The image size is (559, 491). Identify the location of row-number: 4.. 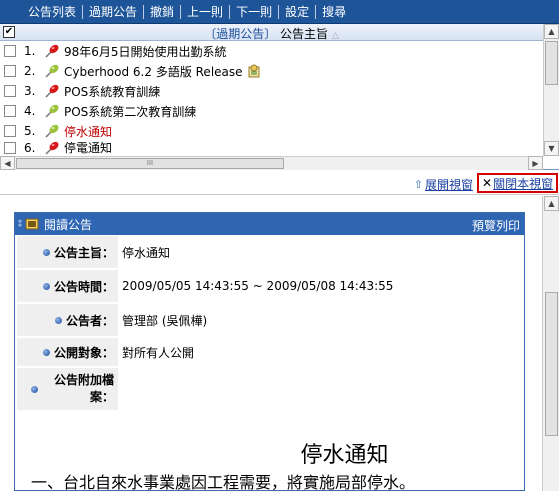
(30, 111).